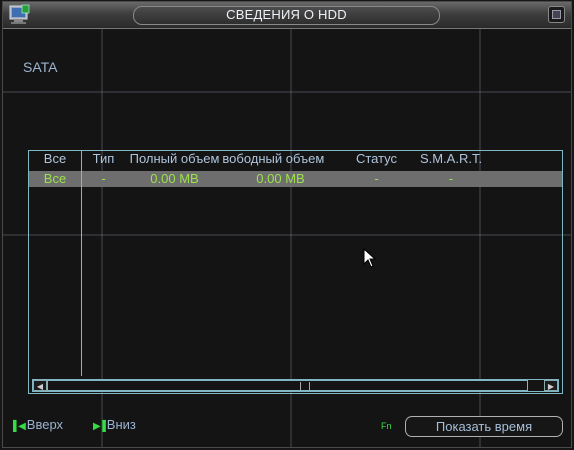 The image size is (574, 450). I want to click on hdd-info-icon, so click(19, 14).